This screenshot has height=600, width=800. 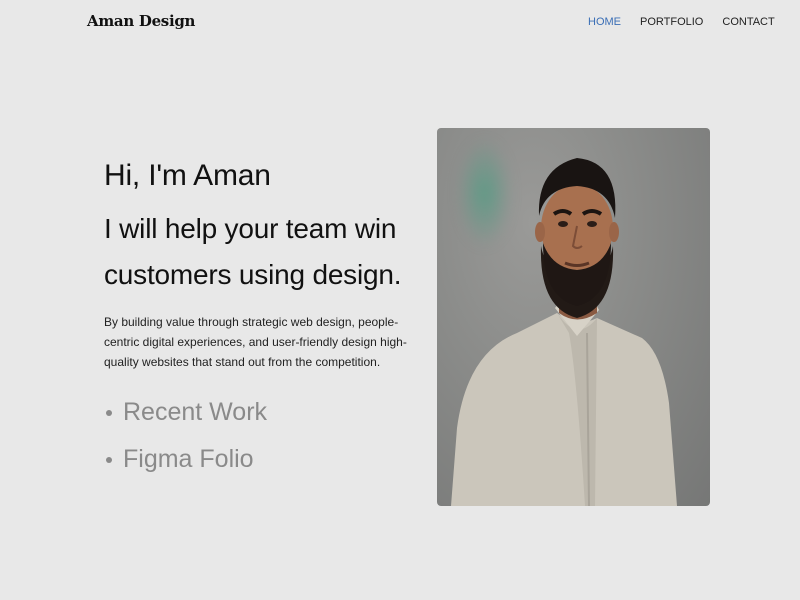 What do you see at coordinates (253, 274) in the screenshot?
I see `headline-line-2: customers using design.` at bounding box center [253, 274].